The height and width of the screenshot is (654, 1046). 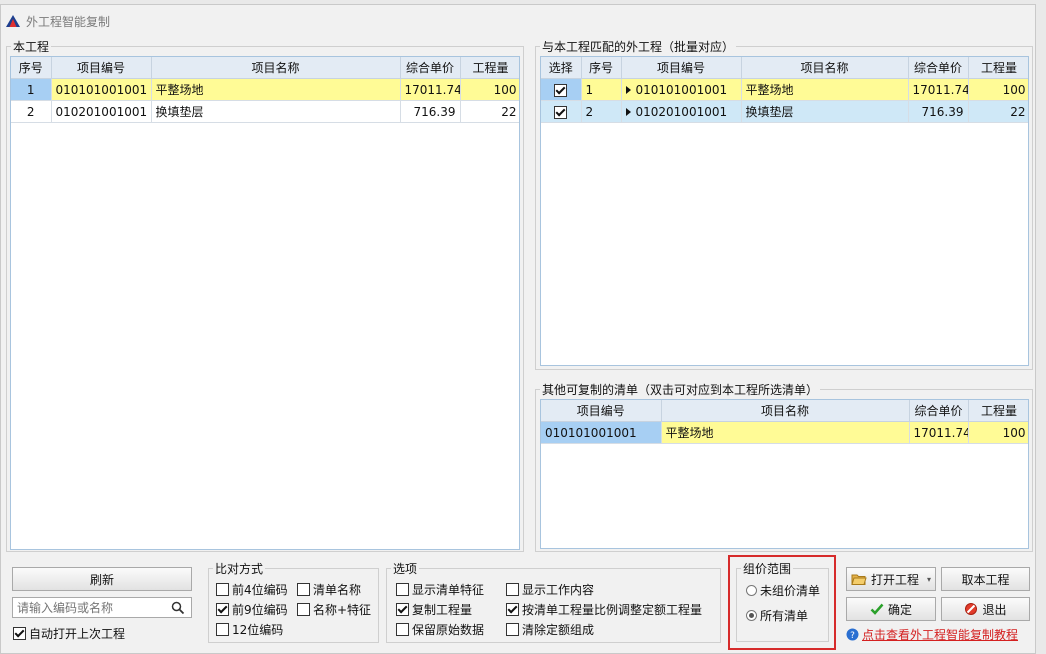 What do you see at coordinates (402, 629) in the screenshot?
I see `keep-original-checkbox` at bounding box center [402, 629].